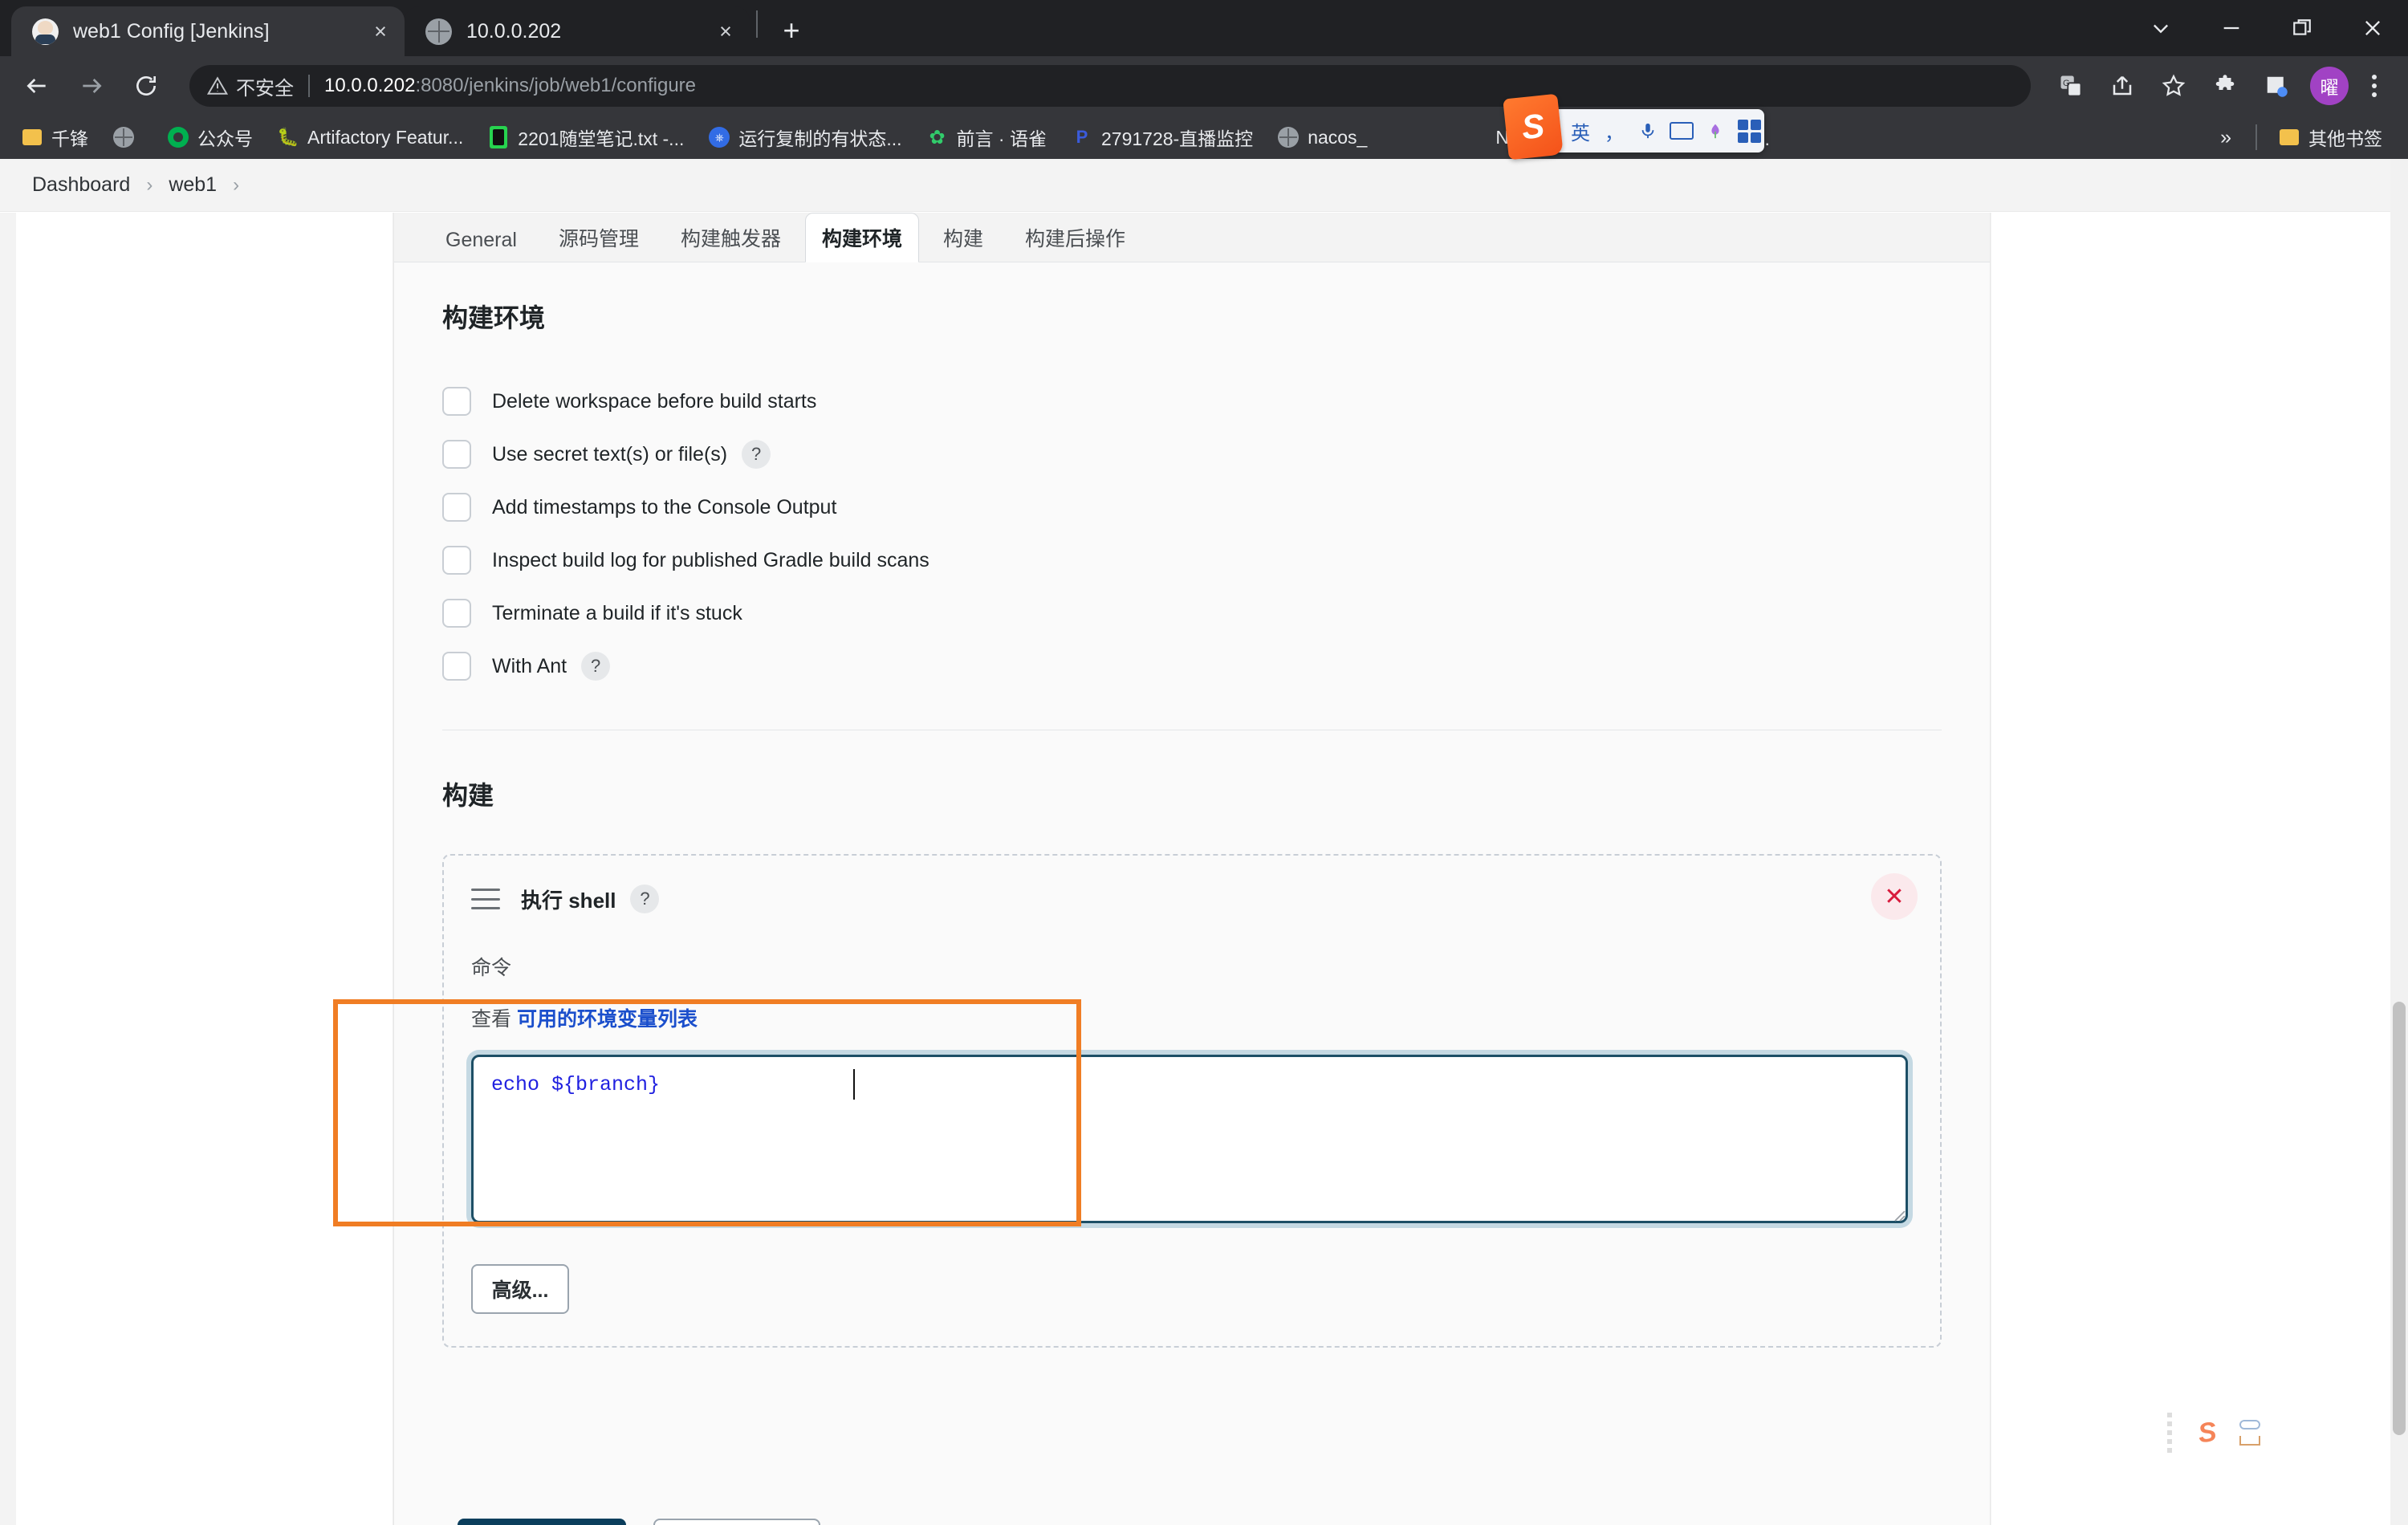 This screenshot has width=2408, height=1525. Describe the element at coordinates (1614, 131) in the screenshot. I see `ime-punctuation-button: ，` at that location.